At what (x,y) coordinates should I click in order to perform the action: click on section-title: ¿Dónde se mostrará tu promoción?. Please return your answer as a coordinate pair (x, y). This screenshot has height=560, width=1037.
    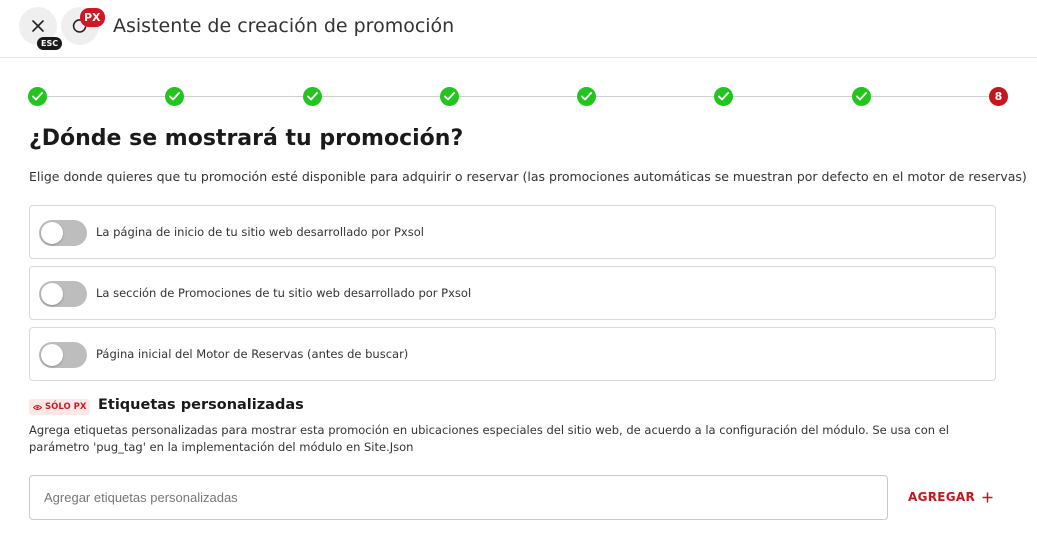
    Looking at the image, I should click on (246, 138).